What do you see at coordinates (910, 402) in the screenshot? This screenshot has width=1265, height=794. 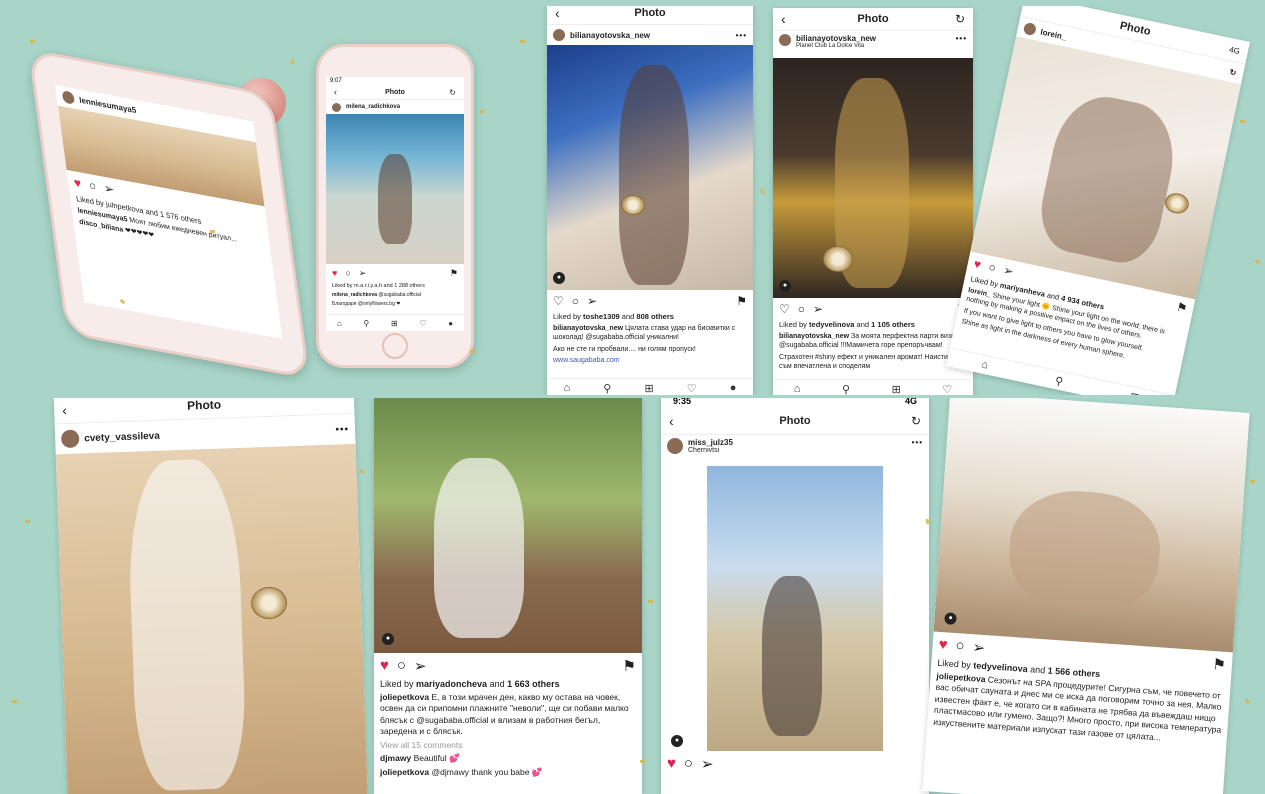 I see `signal-status: 4G` at bounding box center [910, 402].